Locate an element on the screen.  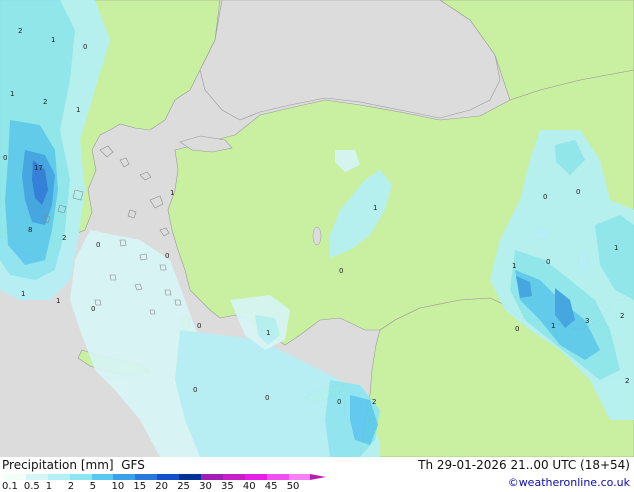
source-credit: ©weatheronline.co.uk is located at coordinates (568, 482).